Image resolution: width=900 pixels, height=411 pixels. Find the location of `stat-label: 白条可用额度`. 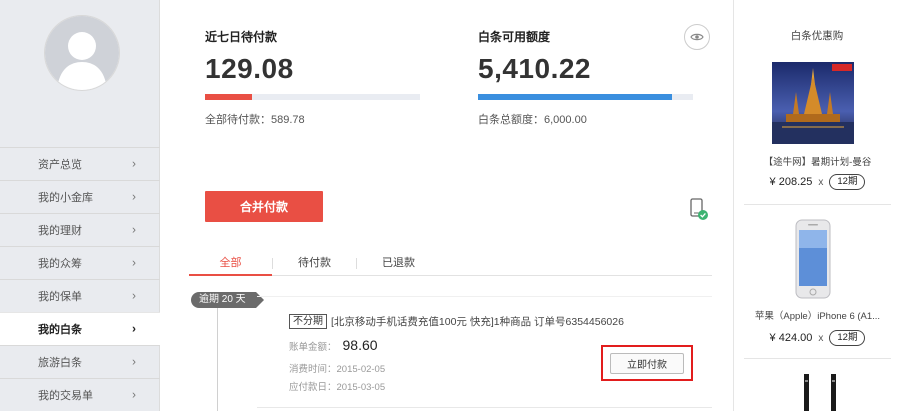

stat-label: 白条可用额度 is located at coordinates (514, 37).